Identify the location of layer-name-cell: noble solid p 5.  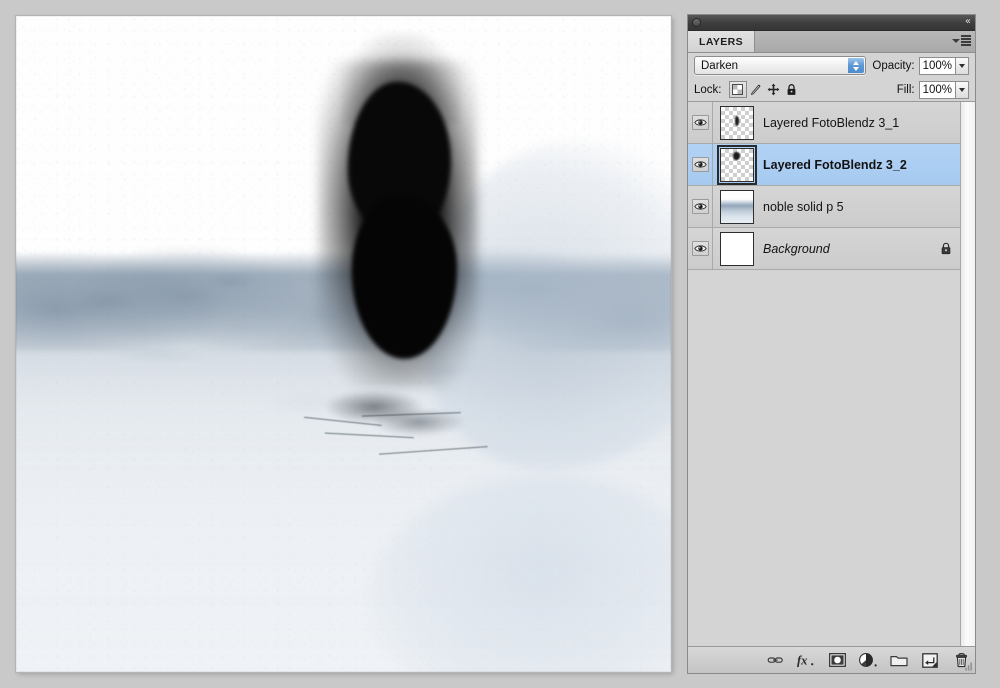
(860, 207).